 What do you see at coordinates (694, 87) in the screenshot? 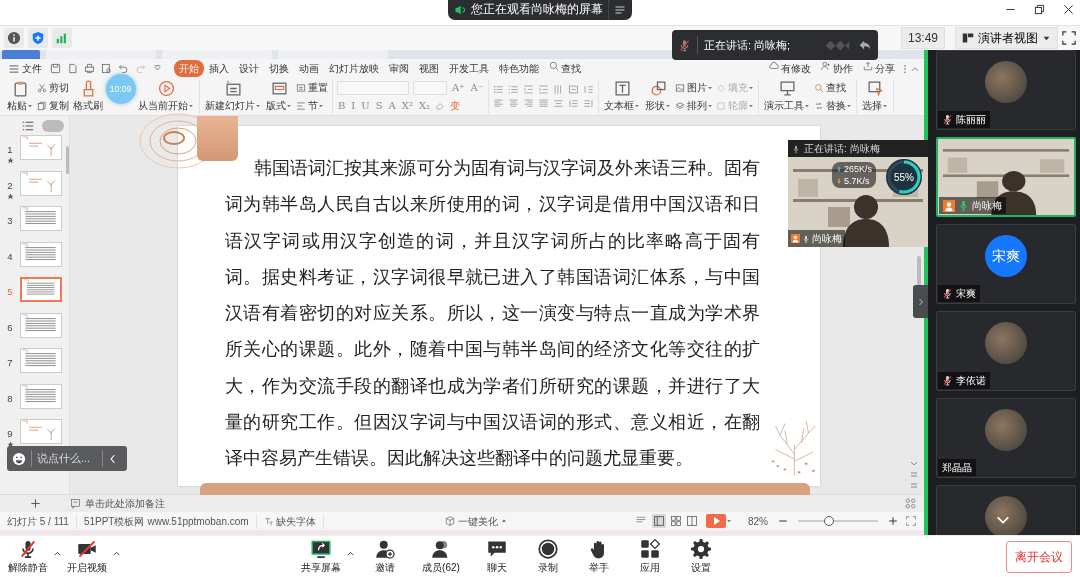
I see `ribbon-button: 图片` at bounding box center [694, 87].